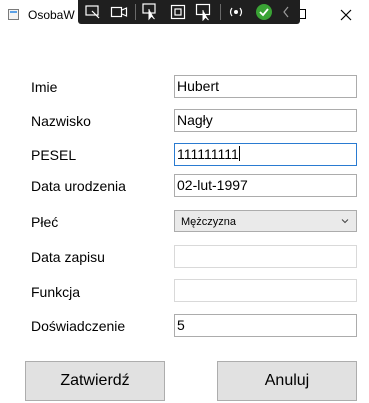  I want to click on close-button, so click(346, 15).